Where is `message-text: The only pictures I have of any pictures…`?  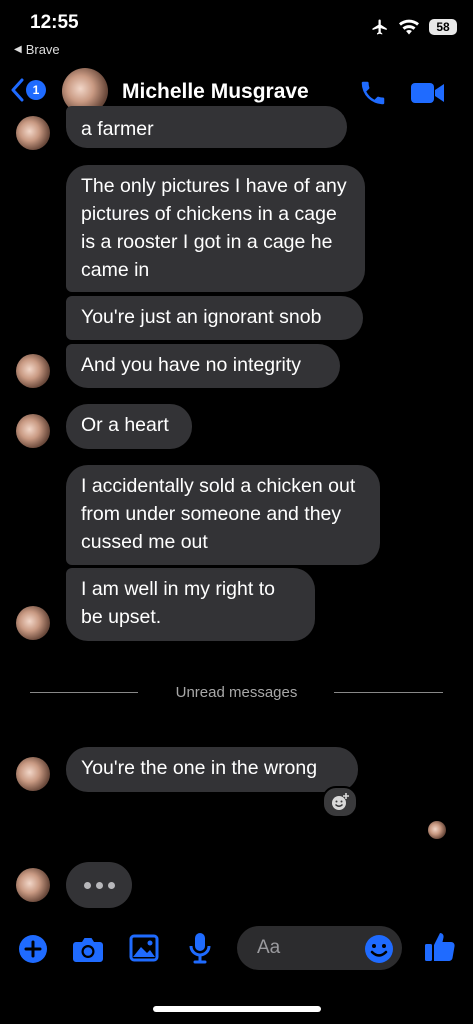
message-text: The only pictures I have of any pictures… is located at coordinates (214, 228).